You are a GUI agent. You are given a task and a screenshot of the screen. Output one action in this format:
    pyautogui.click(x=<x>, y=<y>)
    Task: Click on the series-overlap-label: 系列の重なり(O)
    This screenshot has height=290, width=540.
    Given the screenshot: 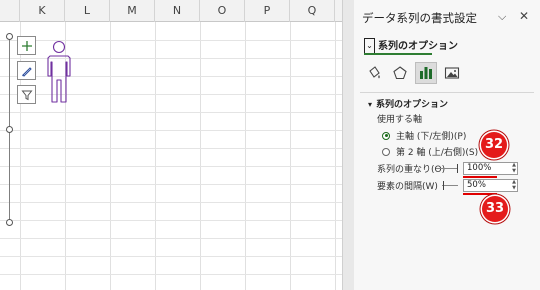 What is the action you would take?
    pyautogui.click(x=411, y=170)
    